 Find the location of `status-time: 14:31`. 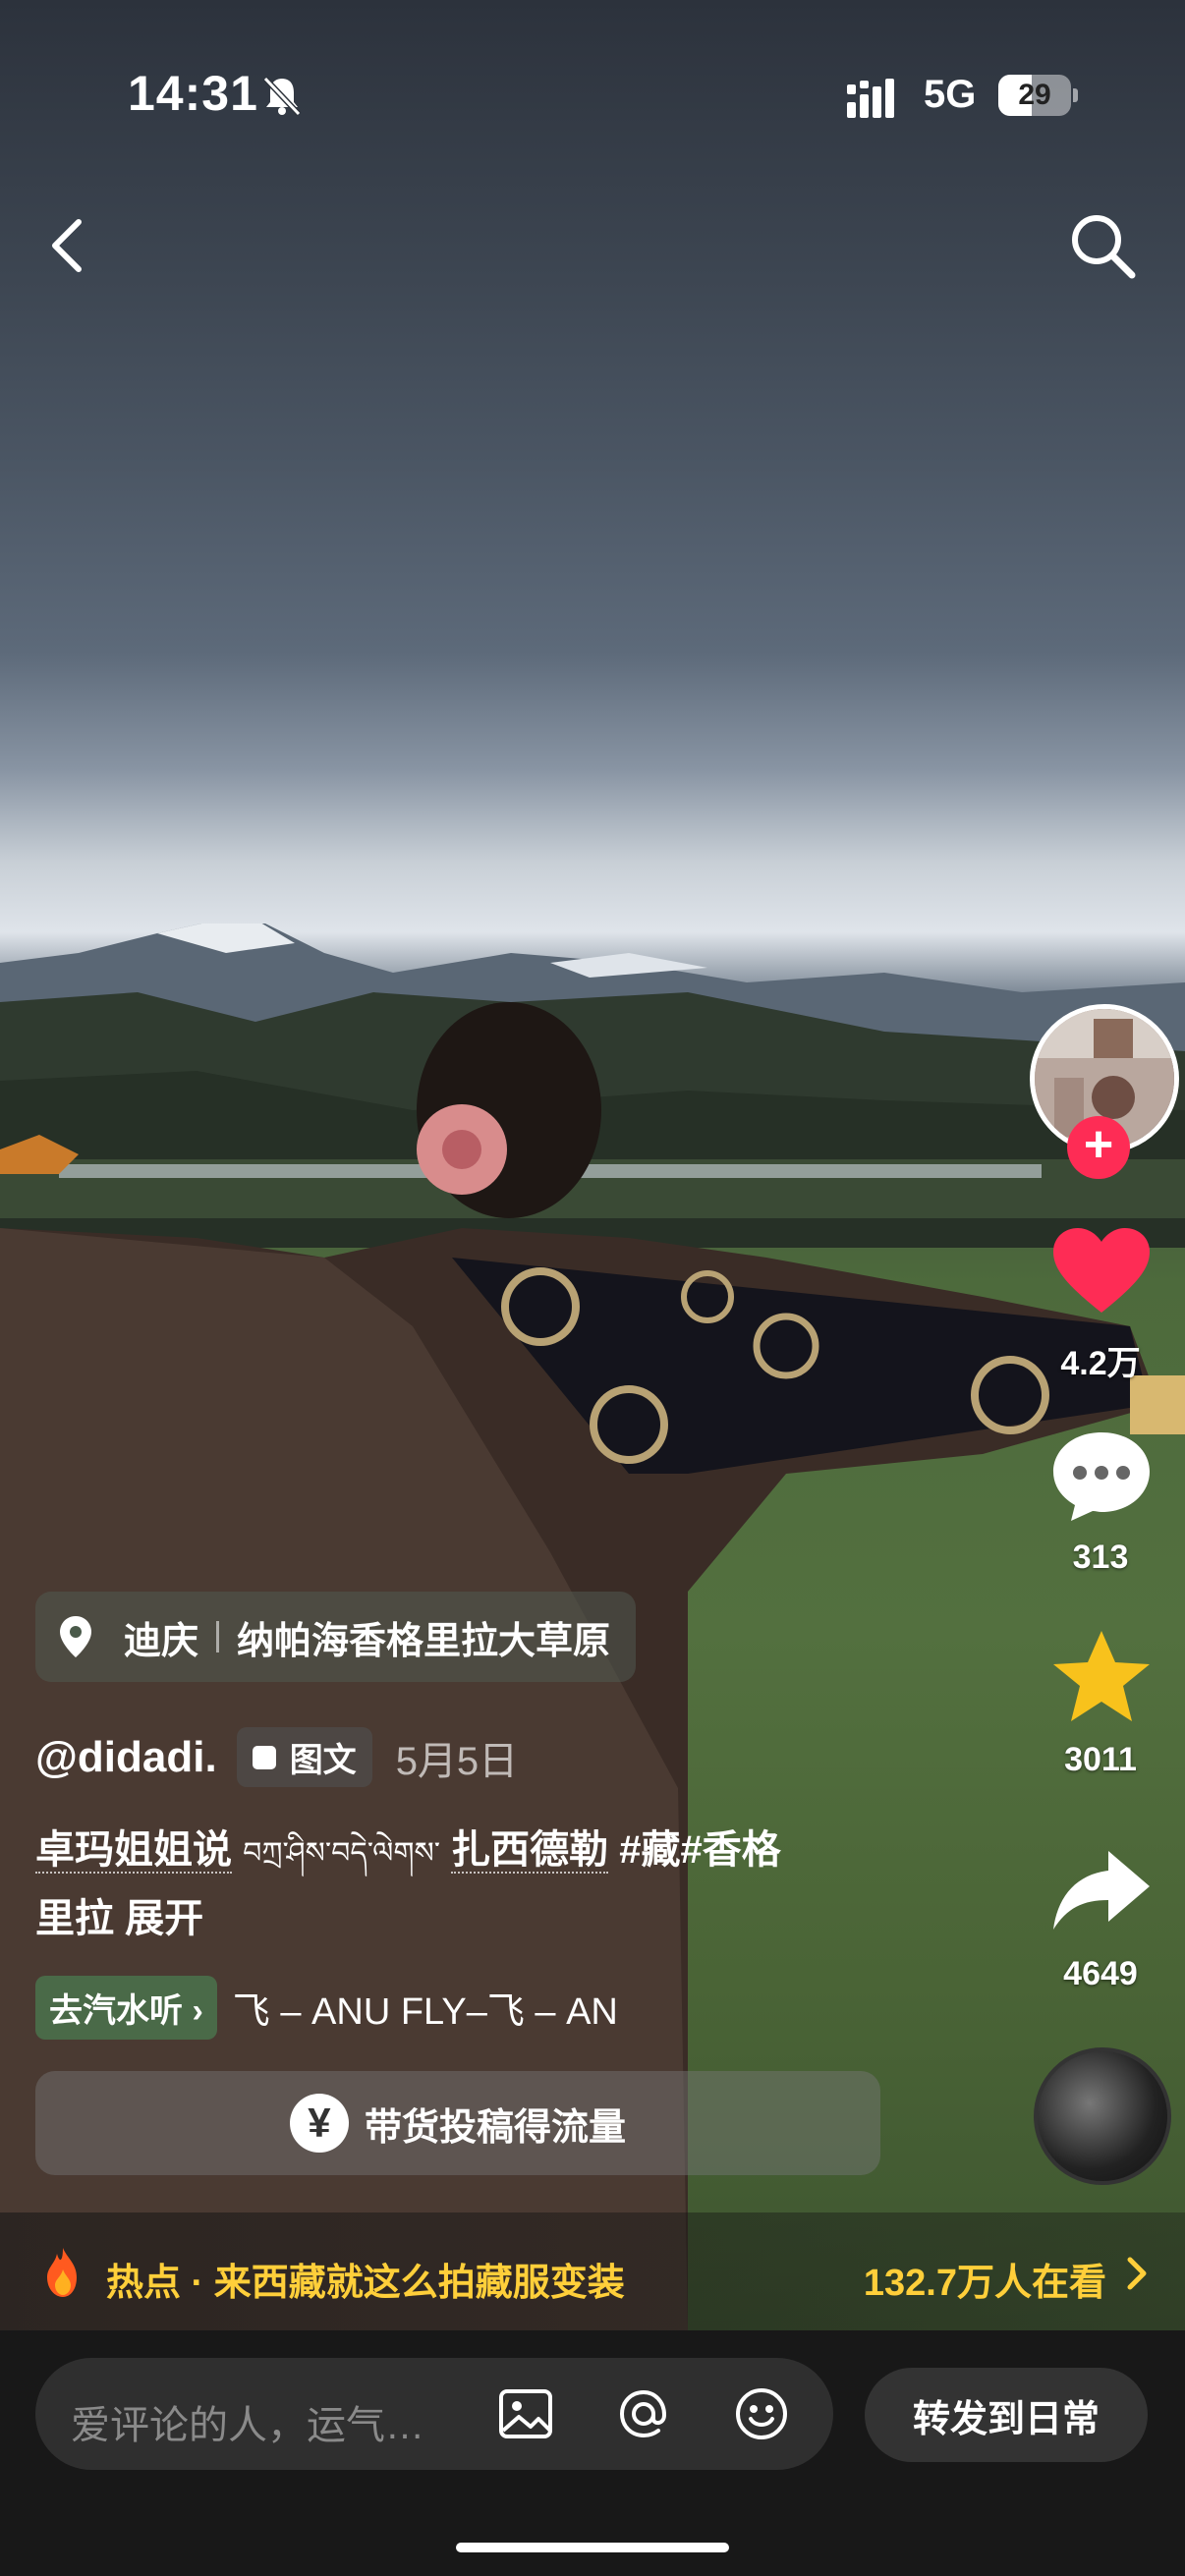

status-time: 14:31 is located at coordinates (193, 93).